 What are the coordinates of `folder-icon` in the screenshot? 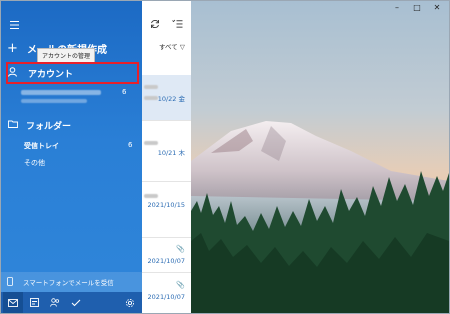 It's located at (14, 125).